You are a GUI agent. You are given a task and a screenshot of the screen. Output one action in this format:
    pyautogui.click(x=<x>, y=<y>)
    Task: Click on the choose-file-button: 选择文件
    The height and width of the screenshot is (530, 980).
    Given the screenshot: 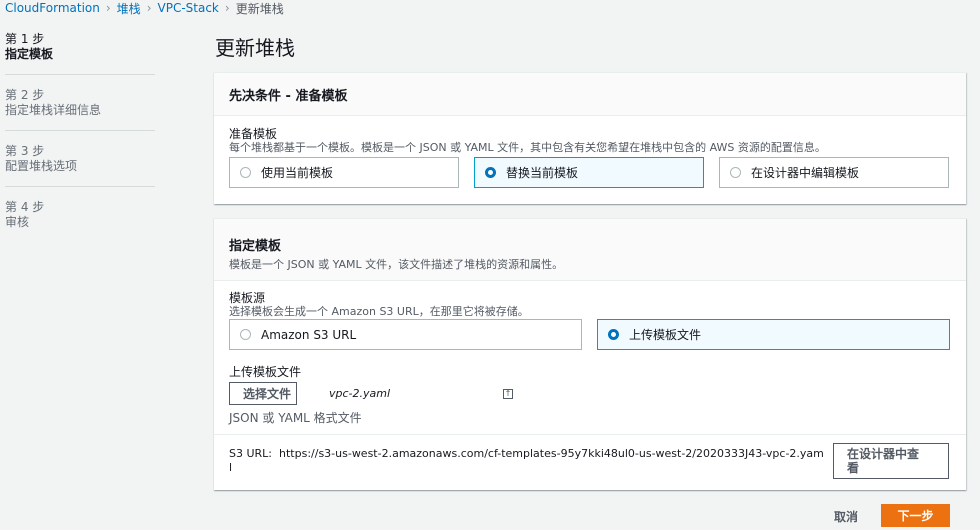 What is the action you would take?
    pyautogui.click(x=263, y=393)
    